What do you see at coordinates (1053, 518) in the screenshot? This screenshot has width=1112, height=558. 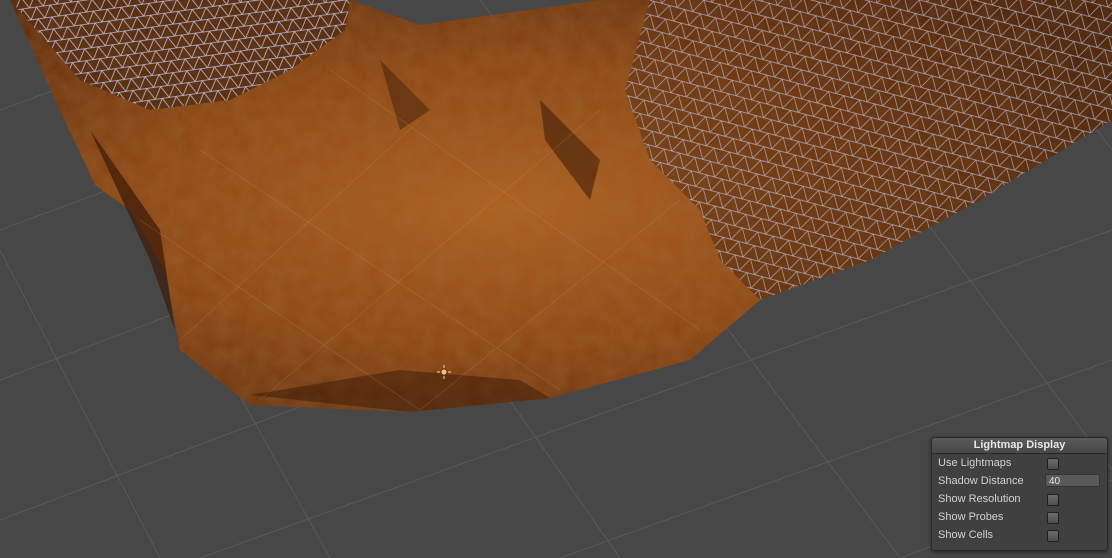 I see `show-probes-checkbox` at bounding box center [1053, 518].